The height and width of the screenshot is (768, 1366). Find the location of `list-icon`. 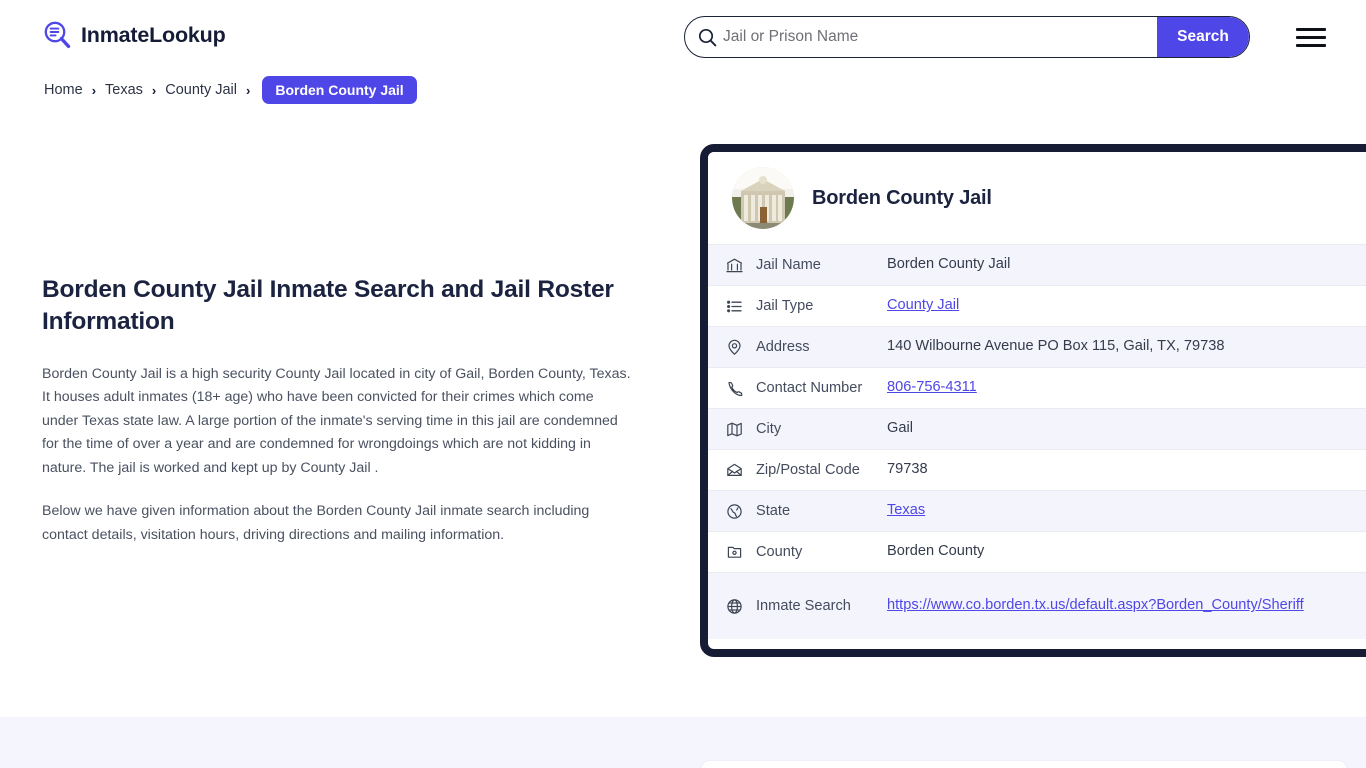

list-icon is located at coordinates (741, 306).